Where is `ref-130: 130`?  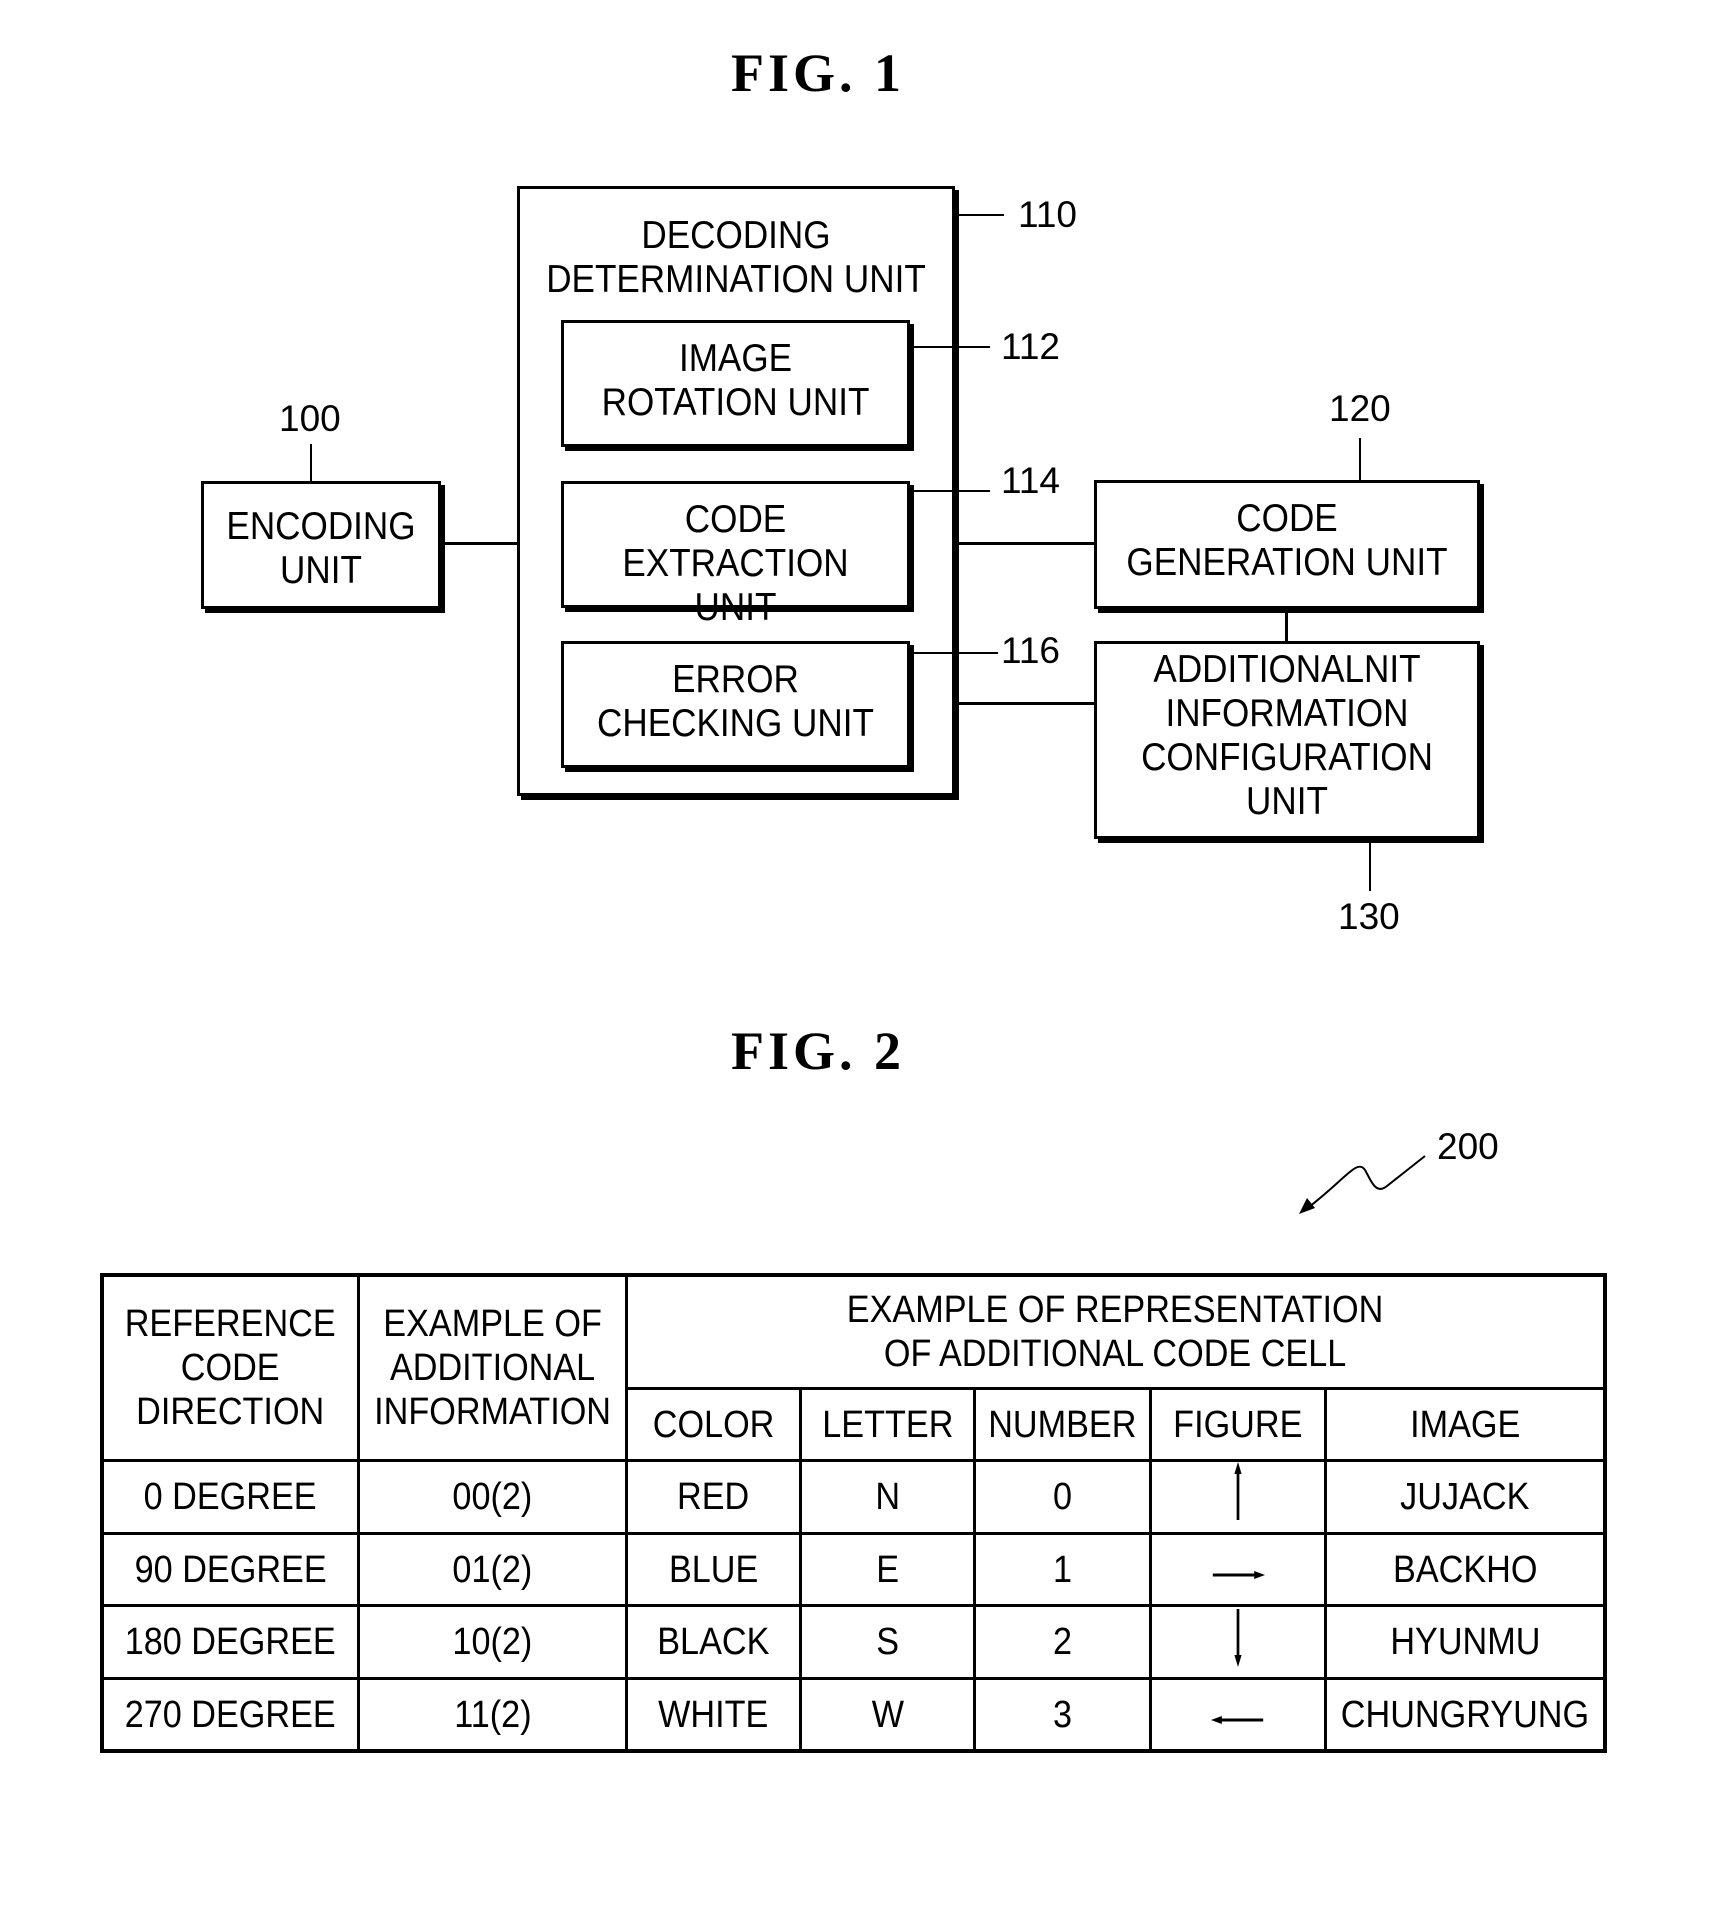
ref-130: 130 is located at coordinates (1369, 916).